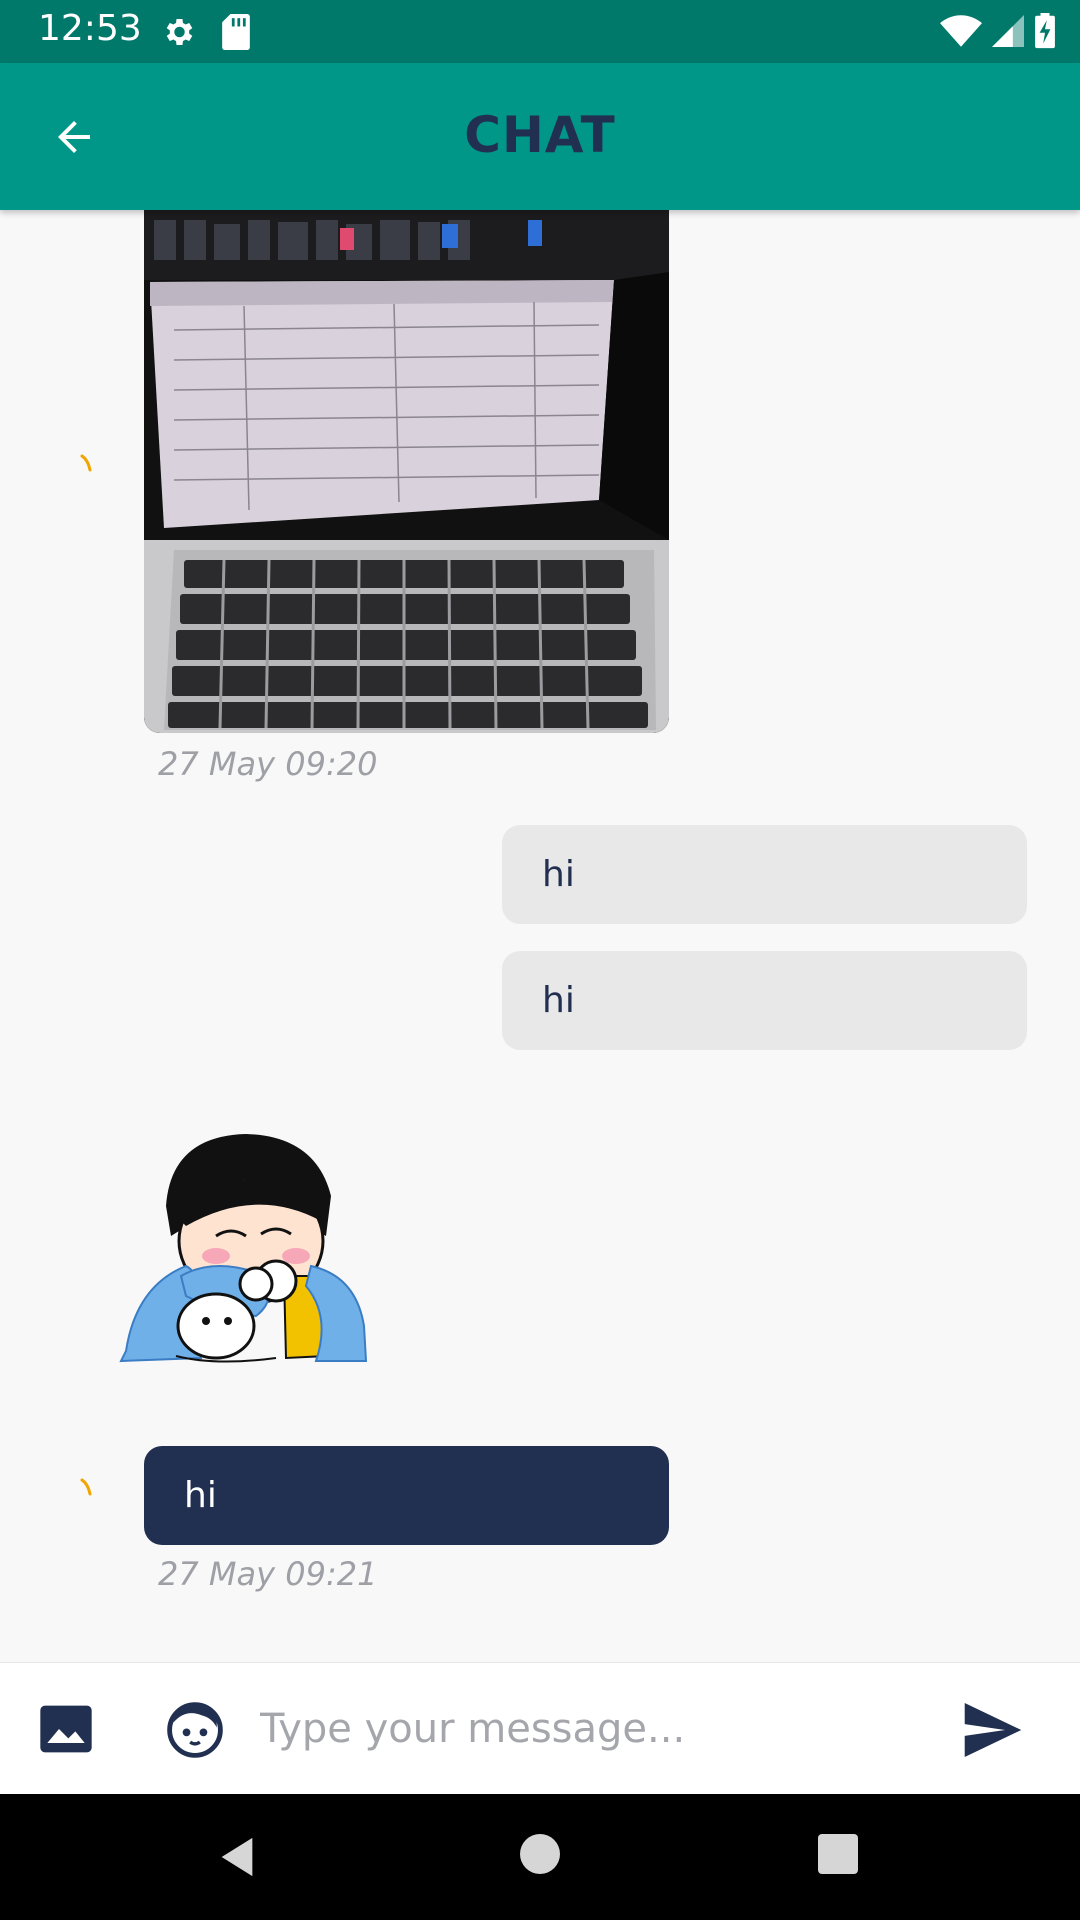  What do you see at coordinates (251, 1252) in the screenshot?
I see `crying-girl-sticker` at bounding box center [251, 1252].